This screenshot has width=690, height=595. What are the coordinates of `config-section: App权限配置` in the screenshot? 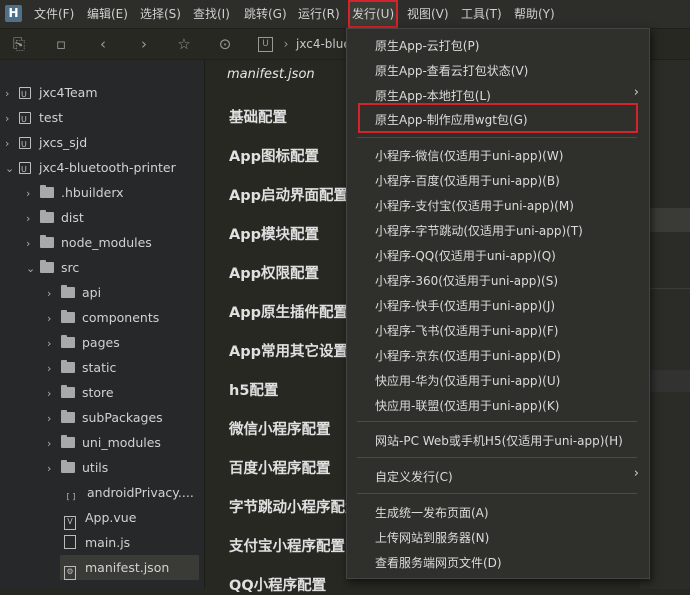 It's located at (274, 272).